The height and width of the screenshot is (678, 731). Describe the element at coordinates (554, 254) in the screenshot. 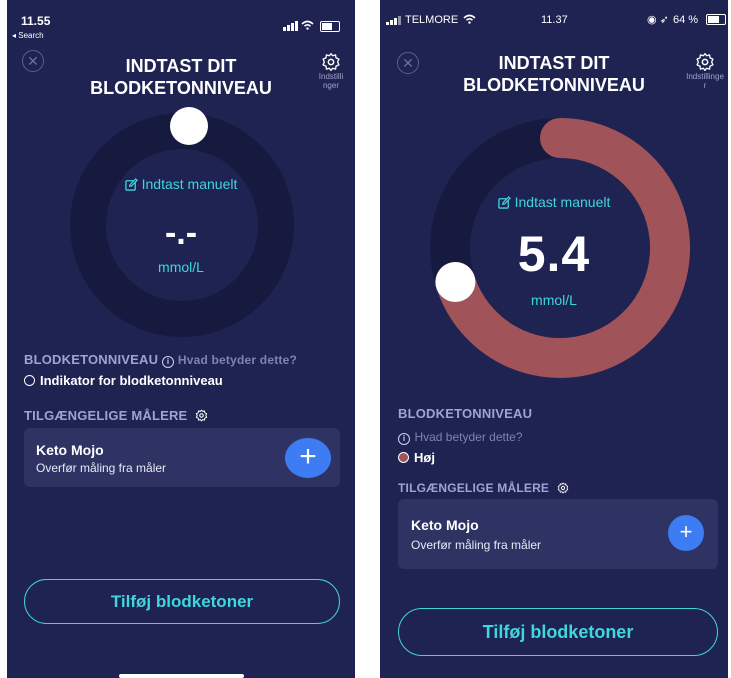

I see `ketone-value: 5.4` at that location.